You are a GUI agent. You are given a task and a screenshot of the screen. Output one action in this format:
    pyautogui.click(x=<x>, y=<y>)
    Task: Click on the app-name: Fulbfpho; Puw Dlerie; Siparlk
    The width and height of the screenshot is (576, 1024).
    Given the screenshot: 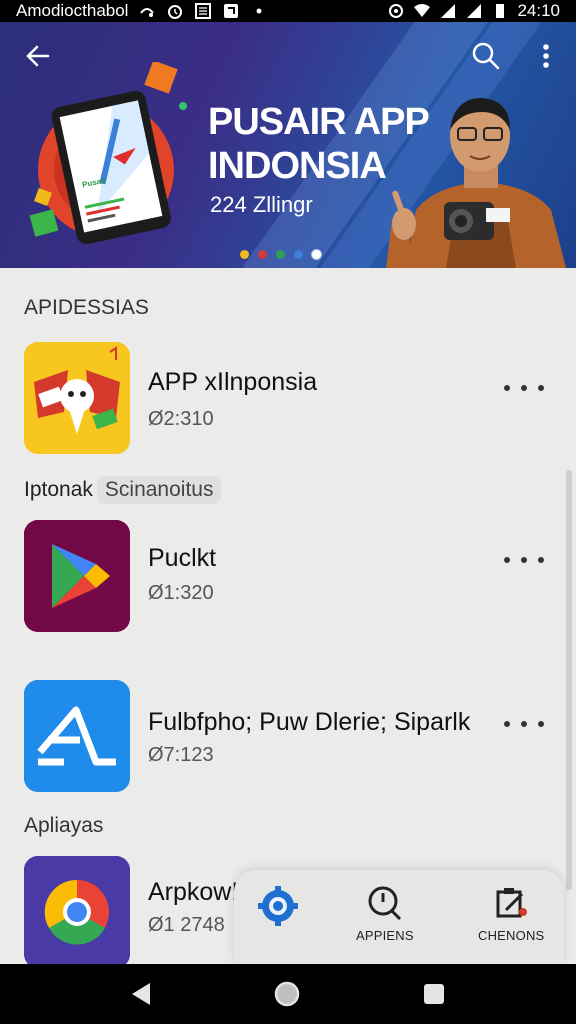 What is the action you would take?
    pyautogui.click(x=309, y=722)
    